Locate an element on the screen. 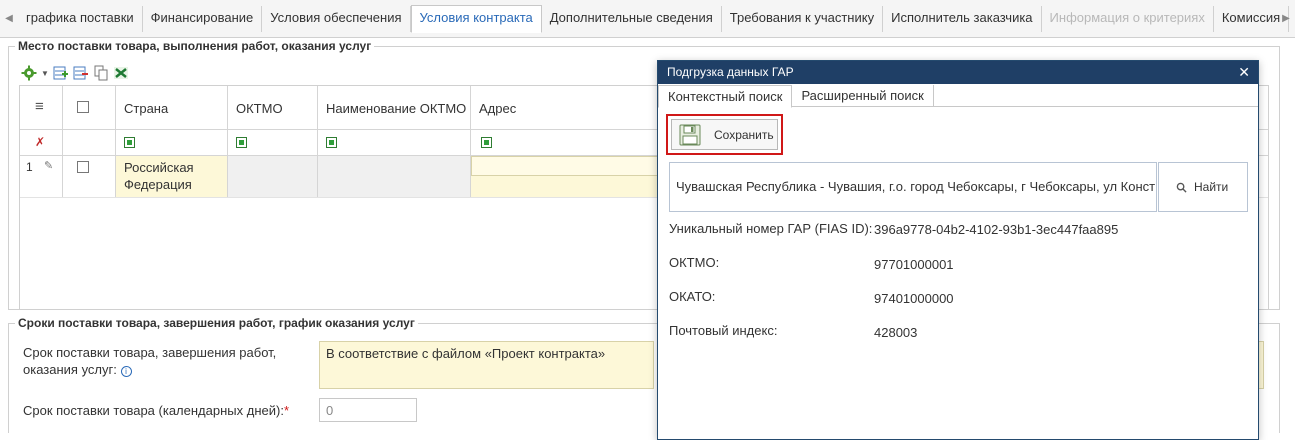 The height and width of the screenshot is (440, 1295). row-checkbox is located at coordinates (83, 167).